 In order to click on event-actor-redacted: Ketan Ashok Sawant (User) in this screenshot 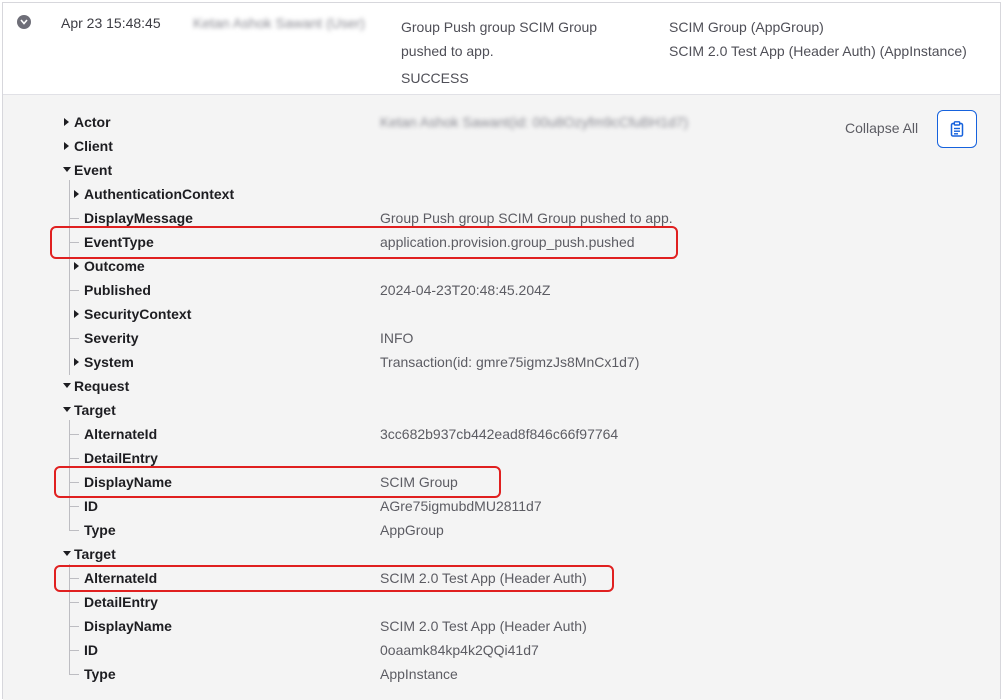, I will do `click(279, 23)`.